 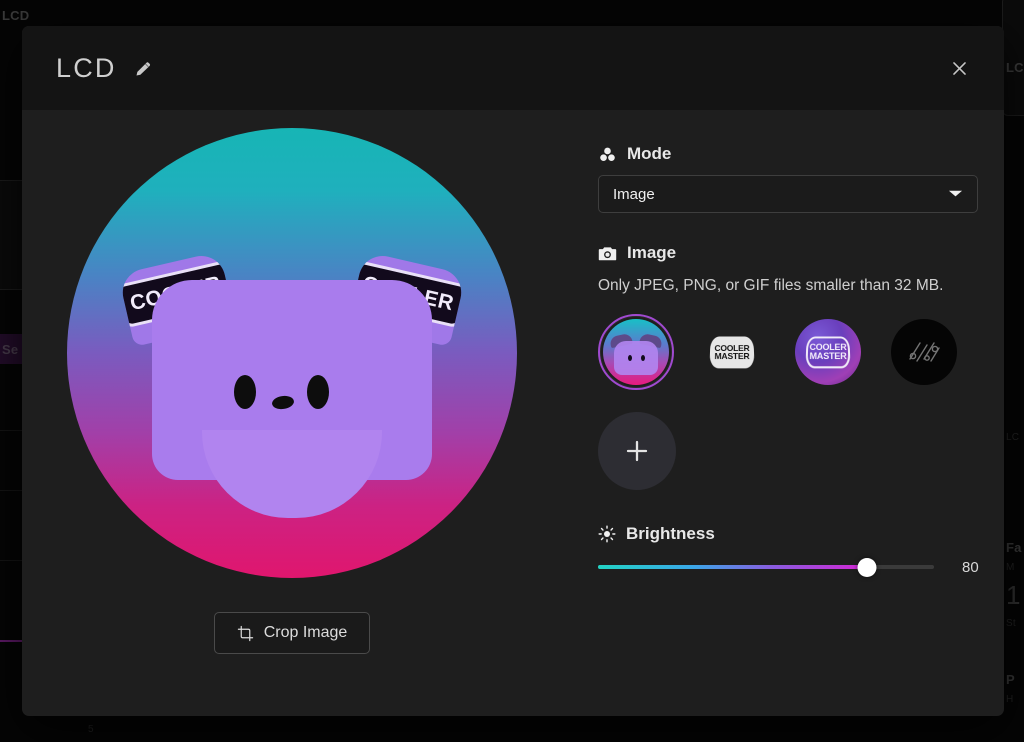 I want to click on slider-handle, so click(x=867, y=567).